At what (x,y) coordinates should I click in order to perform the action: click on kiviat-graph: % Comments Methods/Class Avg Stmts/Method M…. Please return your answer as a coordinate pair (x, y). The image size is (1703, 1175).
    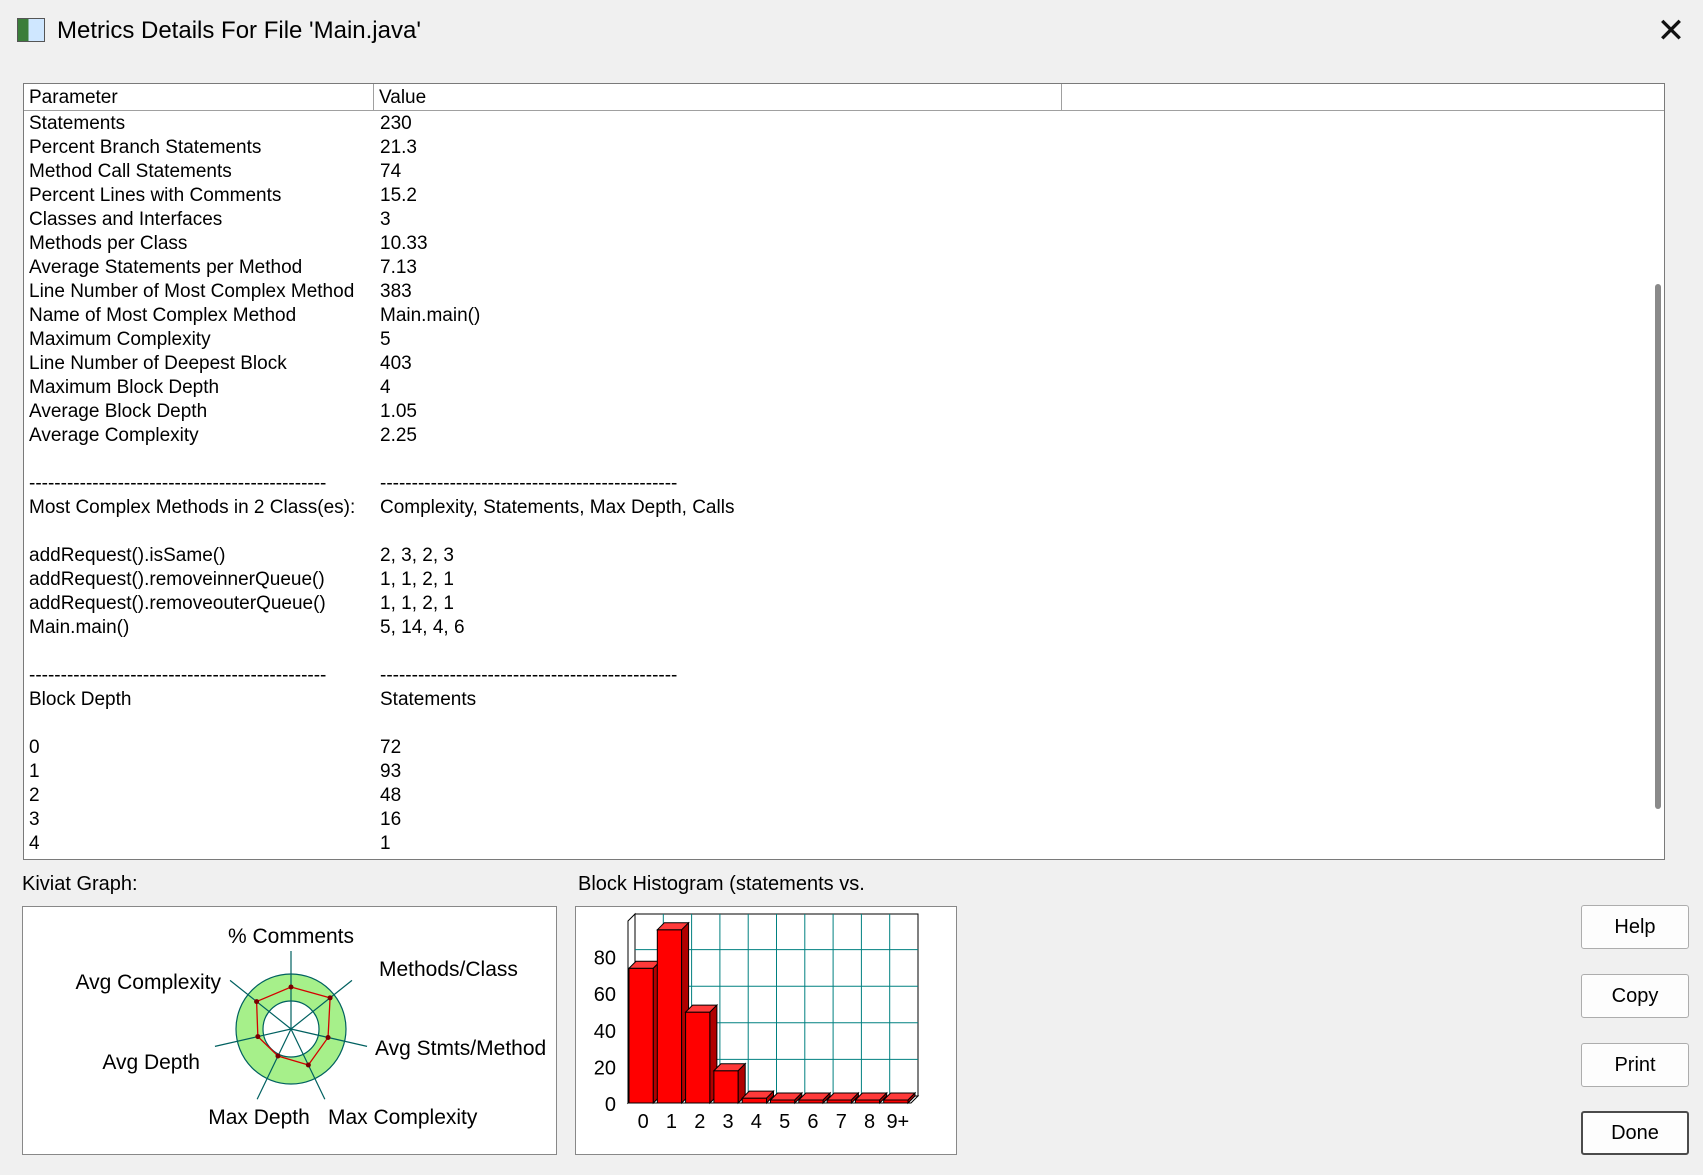
    Looking at the image, I should click on (310, 1027).